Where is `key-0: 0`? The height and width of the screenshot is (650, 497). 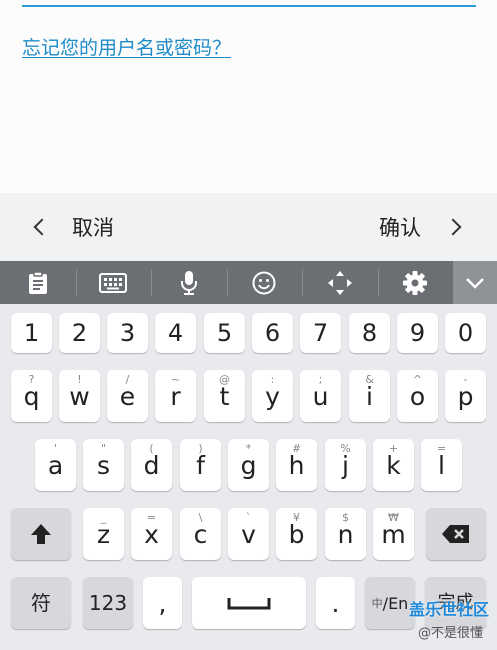
key-0: 0 is located at coordinates (465, 333).